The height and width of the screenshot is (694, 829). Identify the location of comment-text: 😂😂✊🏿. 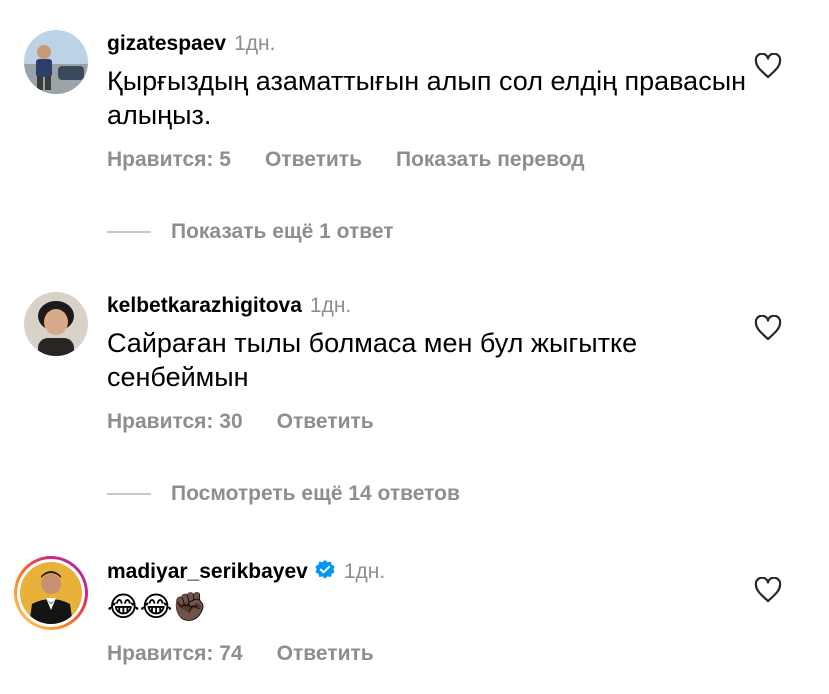
(157, 606).